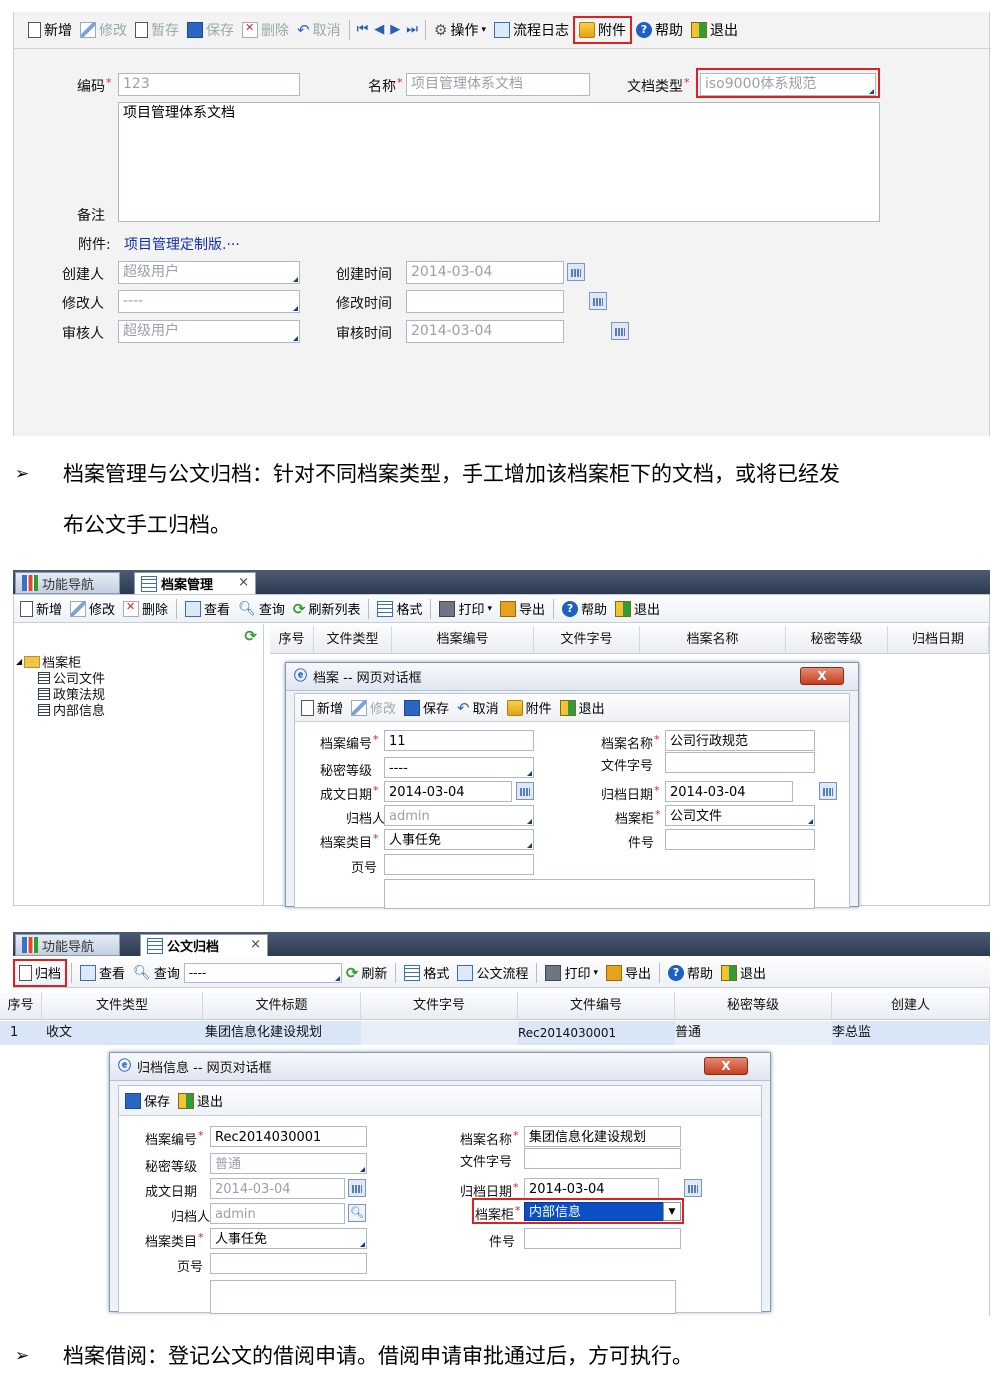 The width and height of the screenshot is (1000, 1397). I want to click on refresh-button: ⟳ 刷新, so click(367, 973).